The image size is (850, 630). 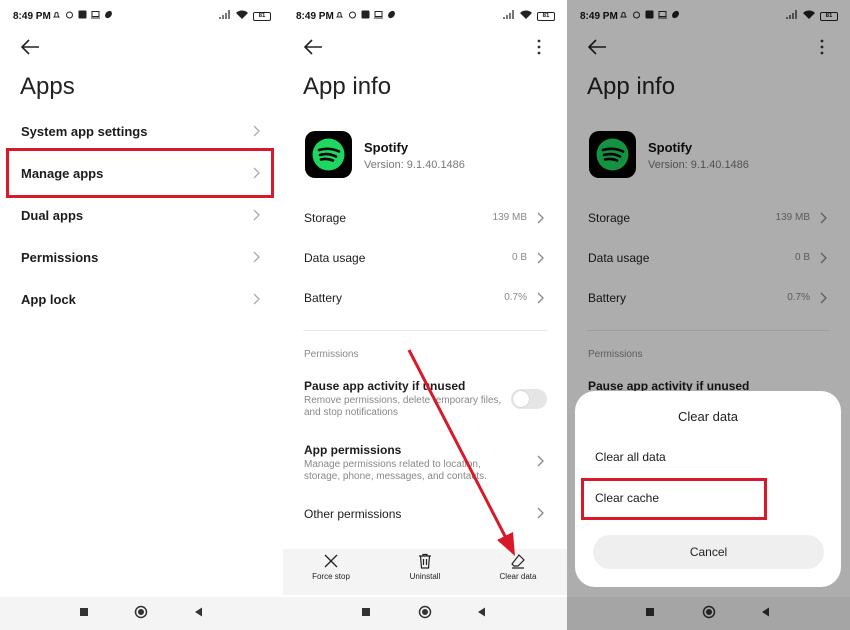 I want to click on menu-item-label: App lock, so click(x=48, y=299).